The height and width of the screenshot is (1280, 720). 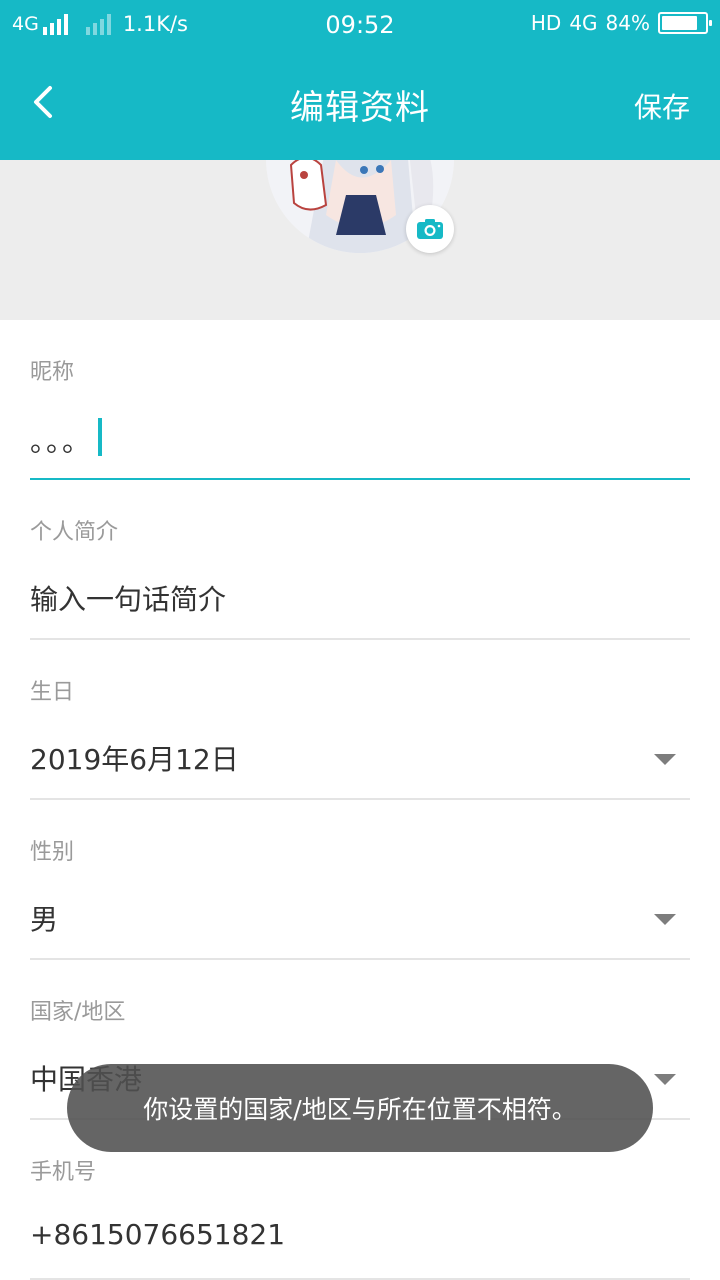 I want to click on status-right: HD 4G 84%, so click(x=621, y=23).